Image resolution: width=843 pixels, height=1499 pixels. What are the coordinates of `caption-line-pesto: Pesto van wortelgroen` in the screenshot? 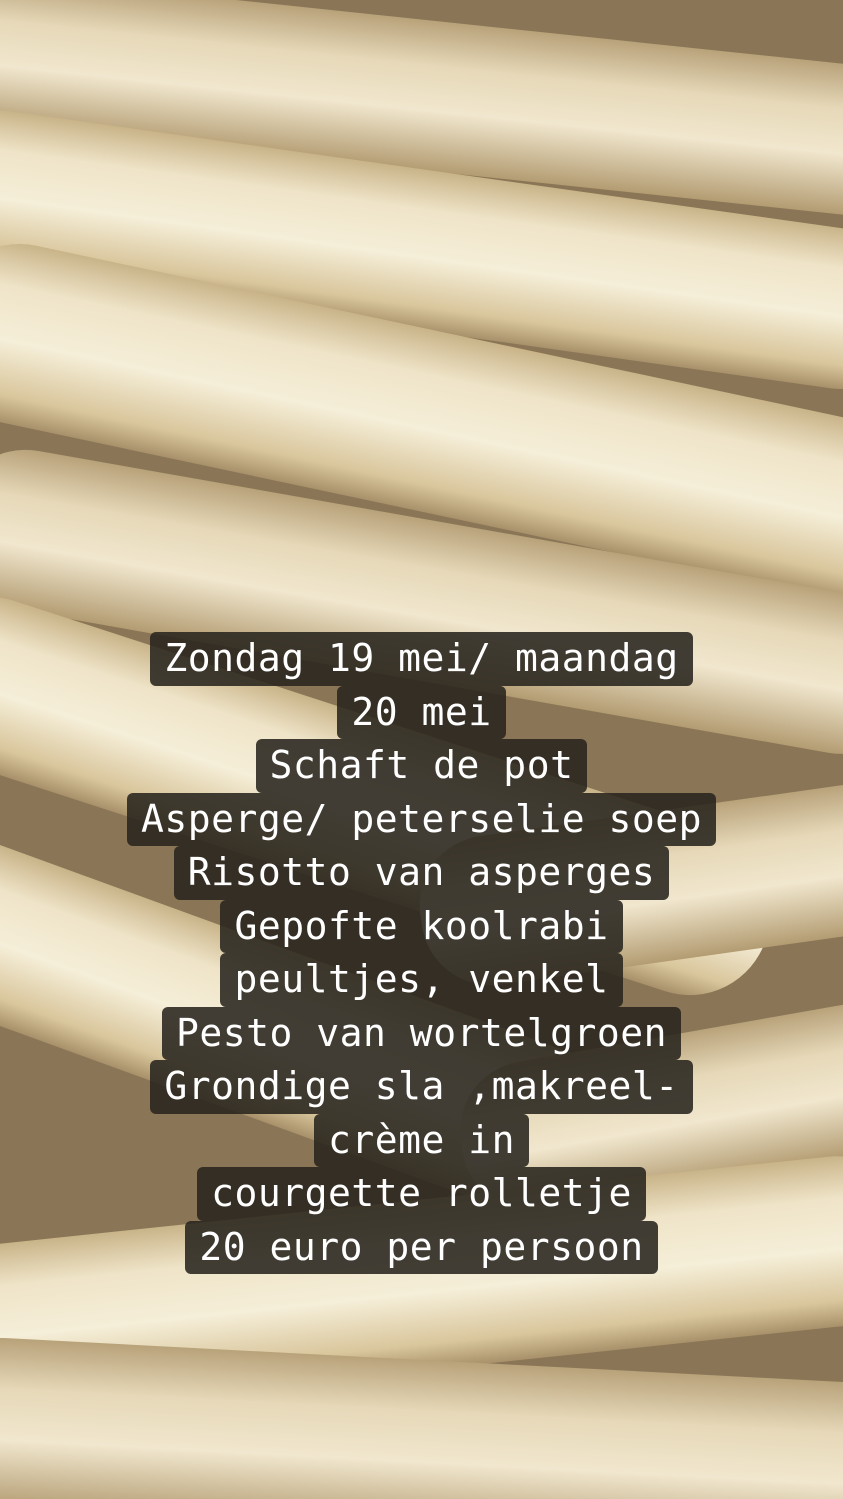 It's located at (421, 1033).